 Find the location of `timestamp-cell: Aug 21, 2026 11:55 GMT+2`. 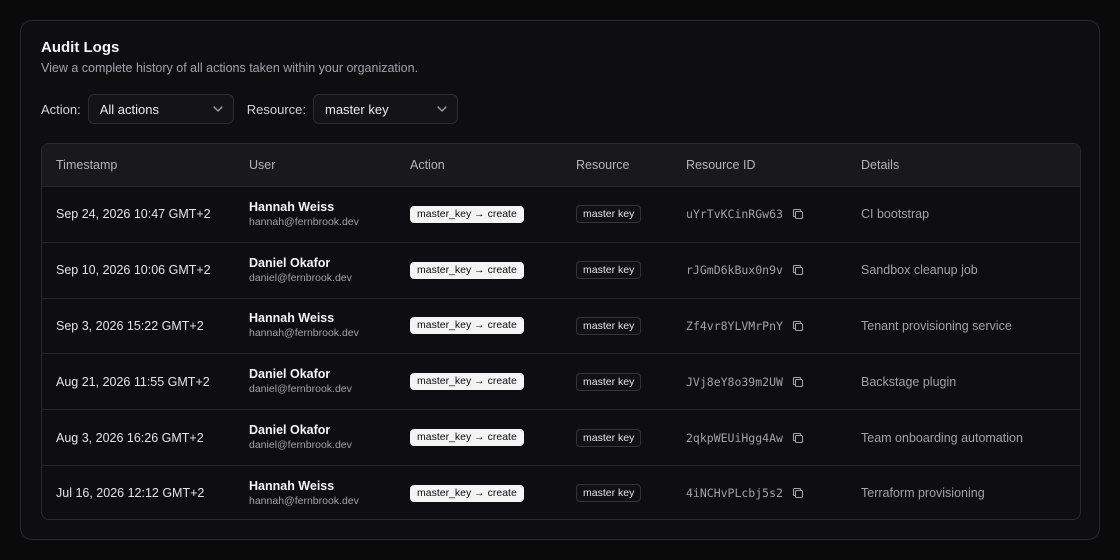

timestamp-cell: Aug 21, 2026 11:55 GMT+2 is located at coordinates (133, 381).